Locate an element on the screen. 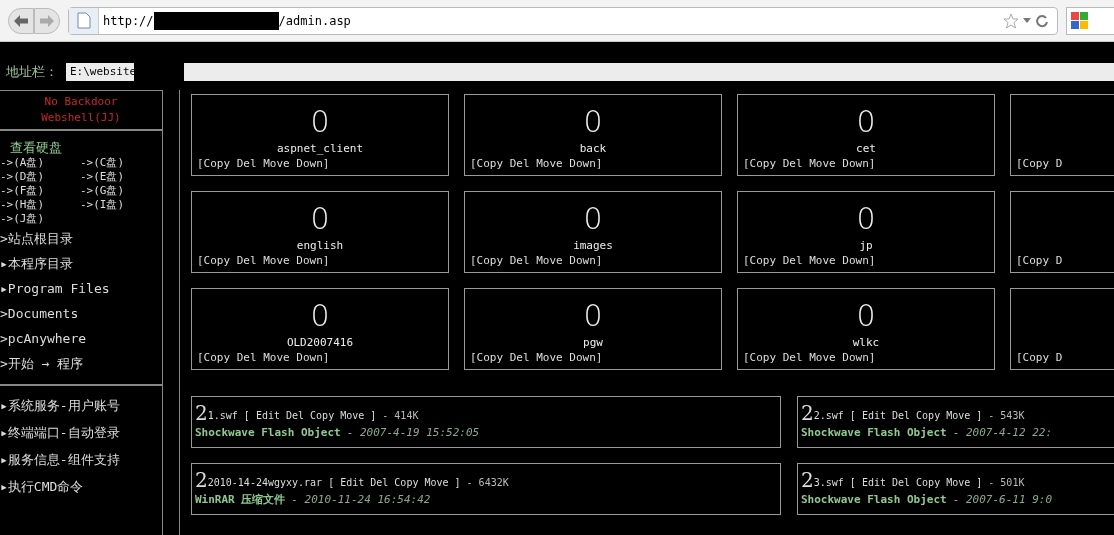  file-date: - 2007-6-11 9:0 is located at coordinates (1002, 499).